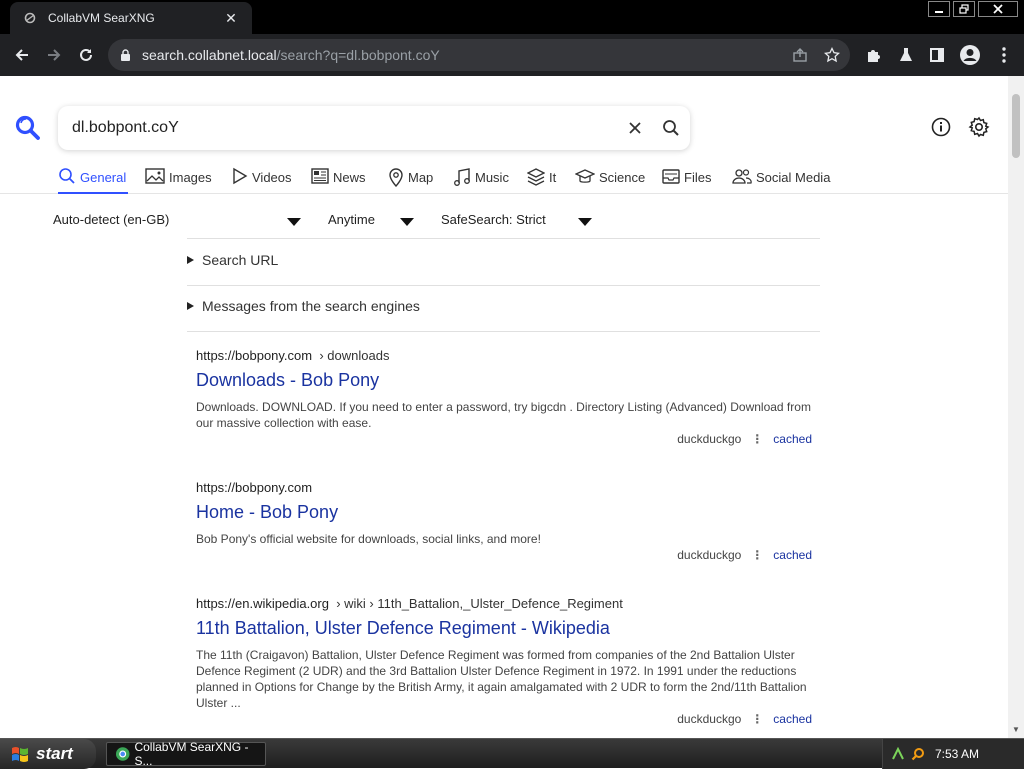 This screenshot has height=769, width=1024. What do you see at coordinates (832, 55) in the screenshot?
I see `bookmark-star-icon` at bounding box center [832, 55].